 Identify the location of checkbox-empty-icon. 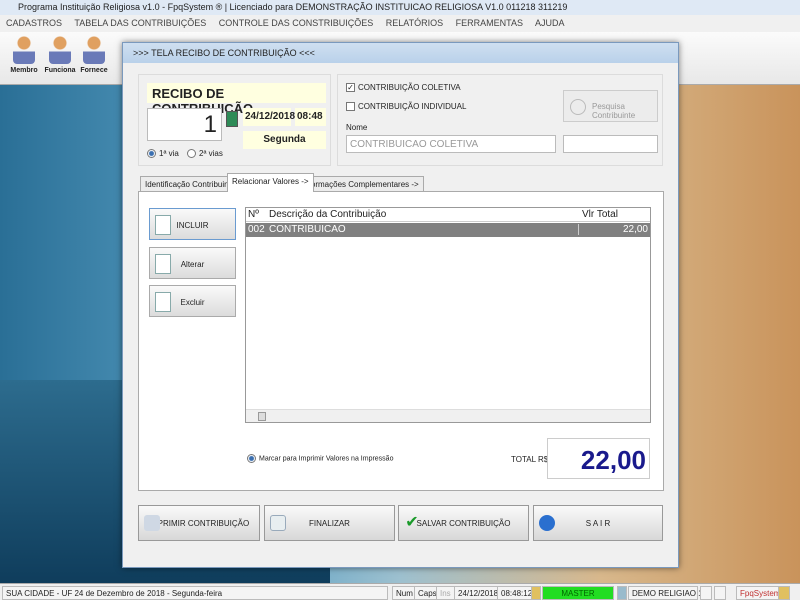
(350, 107).